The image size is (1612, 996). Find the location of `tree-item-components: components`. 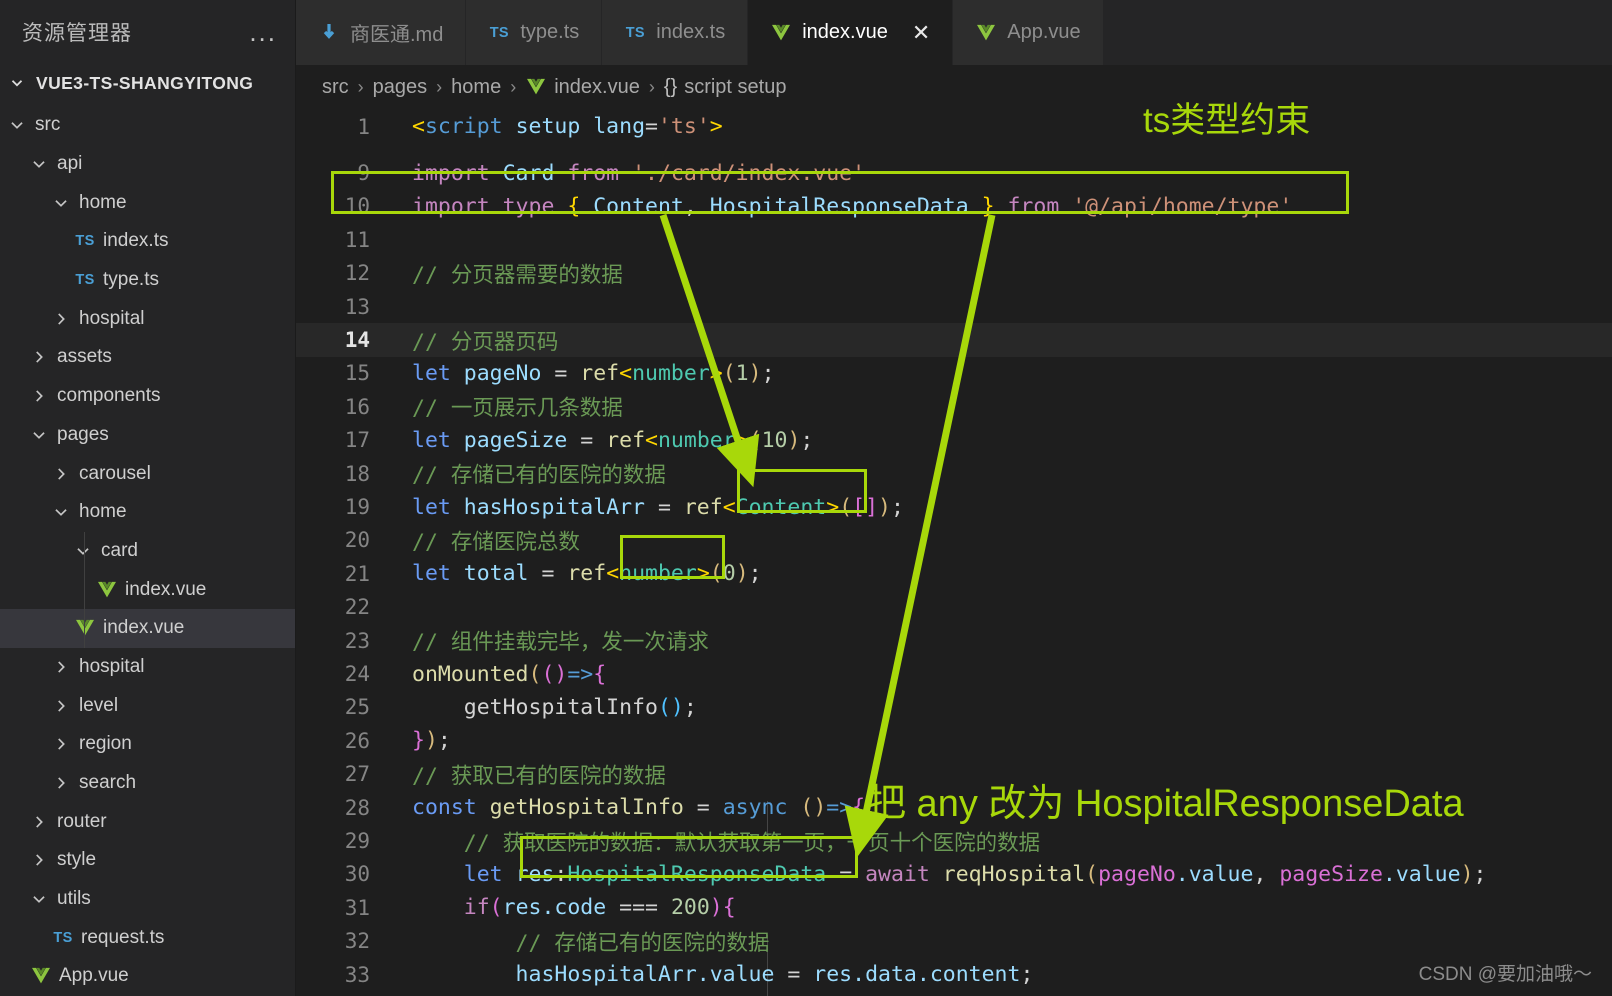

tree-item-components: components is located at coordinates (147, 396).